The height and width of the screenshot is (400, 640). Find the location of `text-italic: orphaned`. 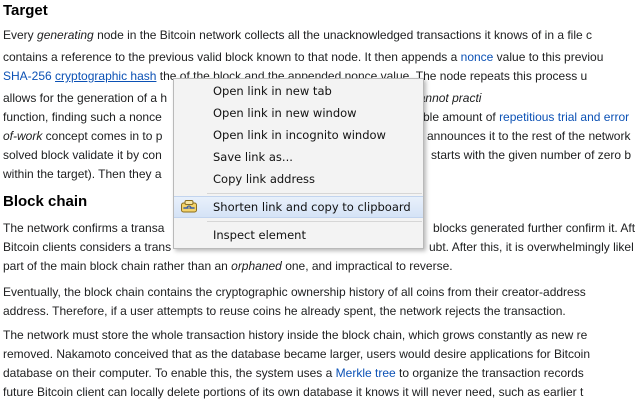

text-italic: orphaned is located at coordinates (256, 266).